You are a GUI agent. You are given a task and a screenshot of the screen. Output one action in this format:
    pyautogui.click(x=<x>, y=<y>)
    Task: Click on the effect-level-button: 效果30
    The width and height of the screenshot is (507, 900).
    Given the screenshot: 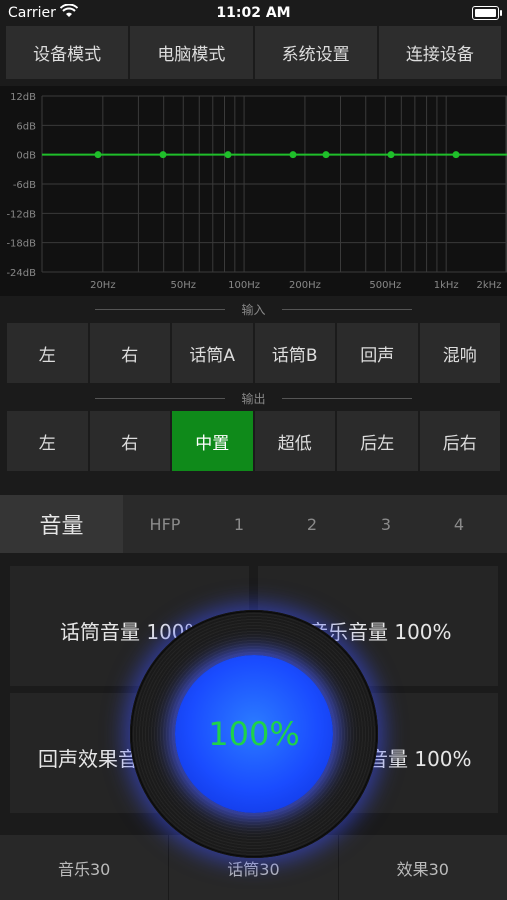 What is the action you would take?
    pyautogui.click(x=422, y=867)
    